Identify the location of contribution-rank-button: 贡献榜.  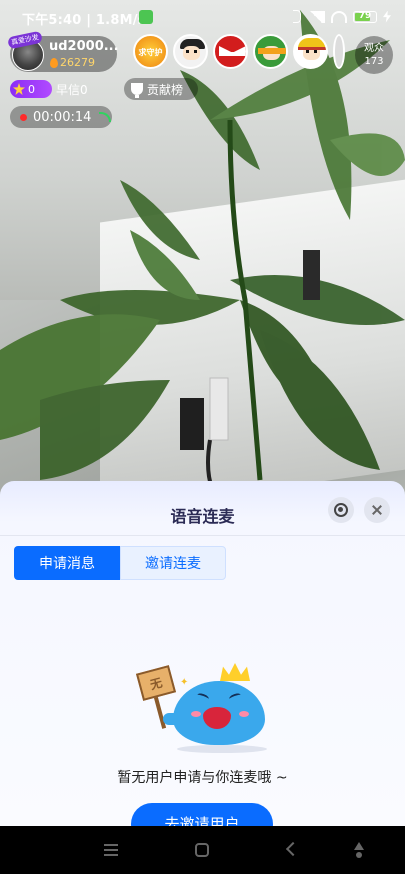
(161, 89).